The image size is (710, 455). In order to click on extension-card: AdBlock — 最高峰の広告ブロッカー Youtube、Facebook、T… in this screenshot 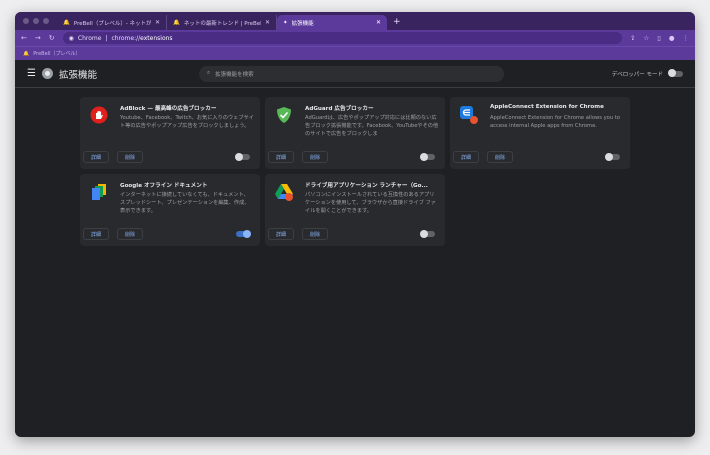, I will do `click(170, 133)`.